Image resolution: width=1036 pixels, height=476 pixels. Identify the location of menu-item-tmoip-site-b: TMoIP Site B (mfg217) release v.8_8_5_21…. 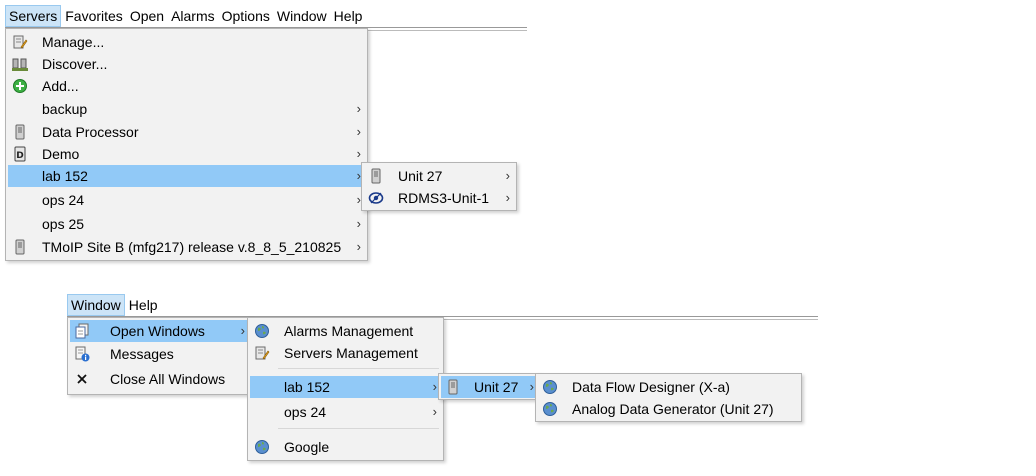
(186, 247).